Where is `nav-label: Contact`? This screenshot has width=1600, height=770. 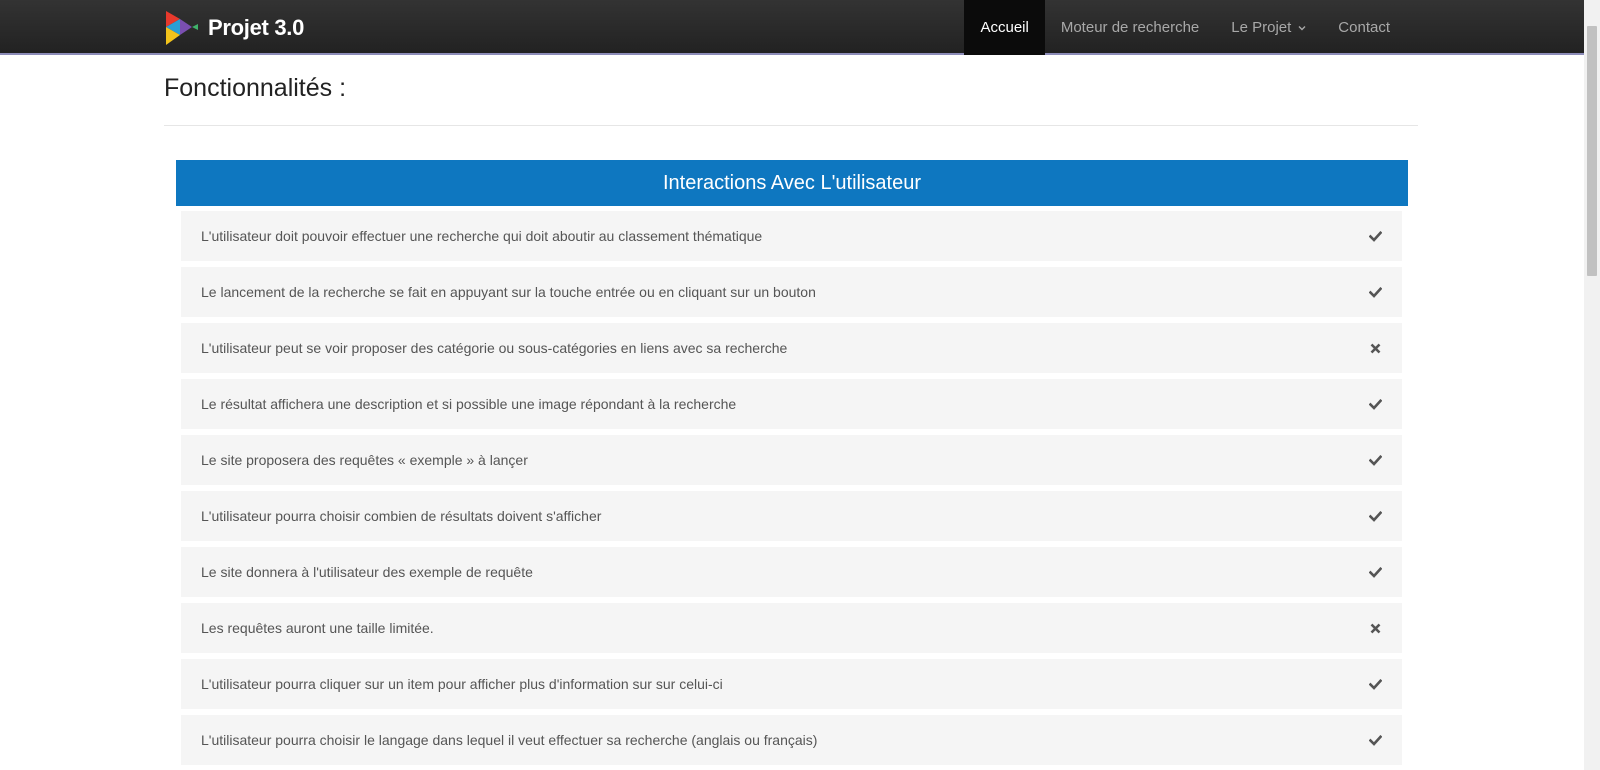 nav-label: Contact is located at coordinates (1364, 27).